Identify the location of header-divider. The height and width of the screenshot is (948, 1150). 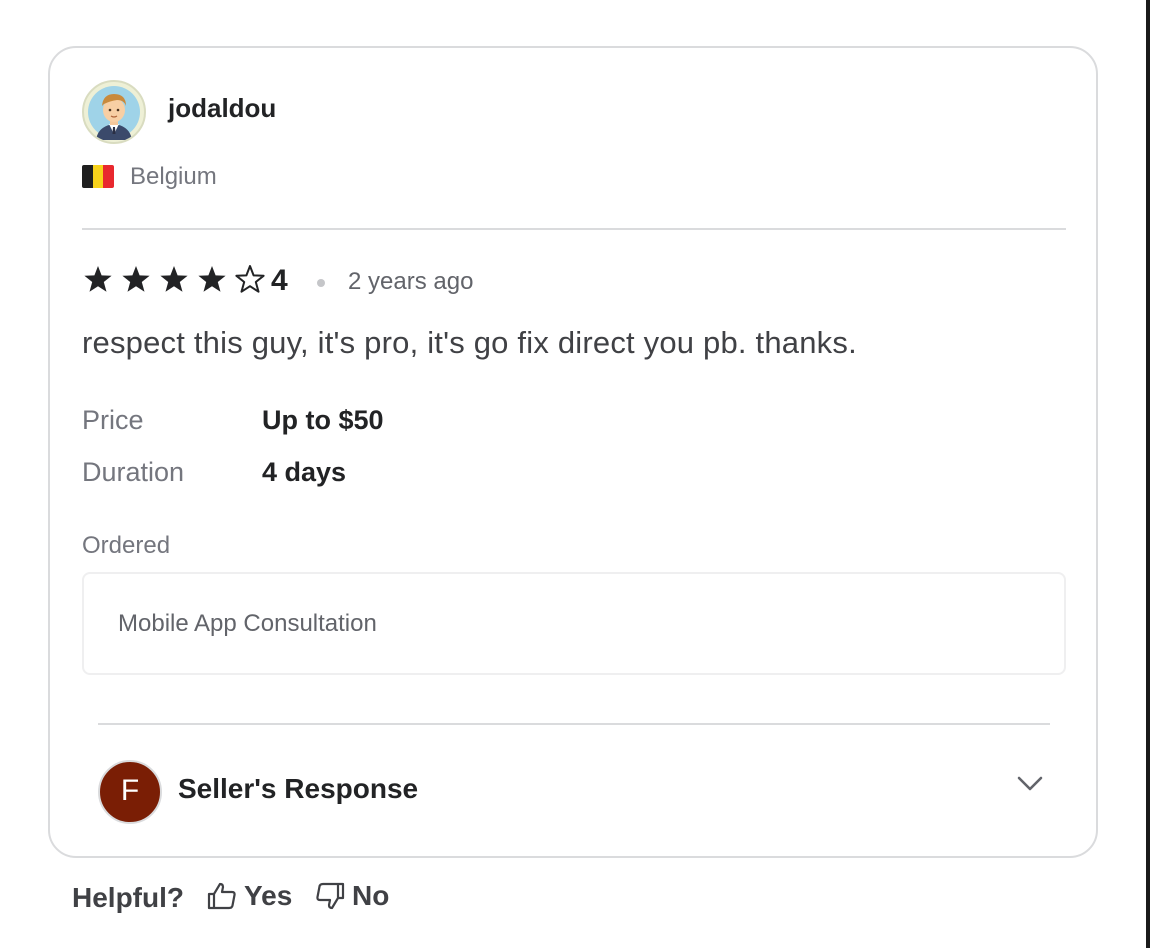
(574, 229).